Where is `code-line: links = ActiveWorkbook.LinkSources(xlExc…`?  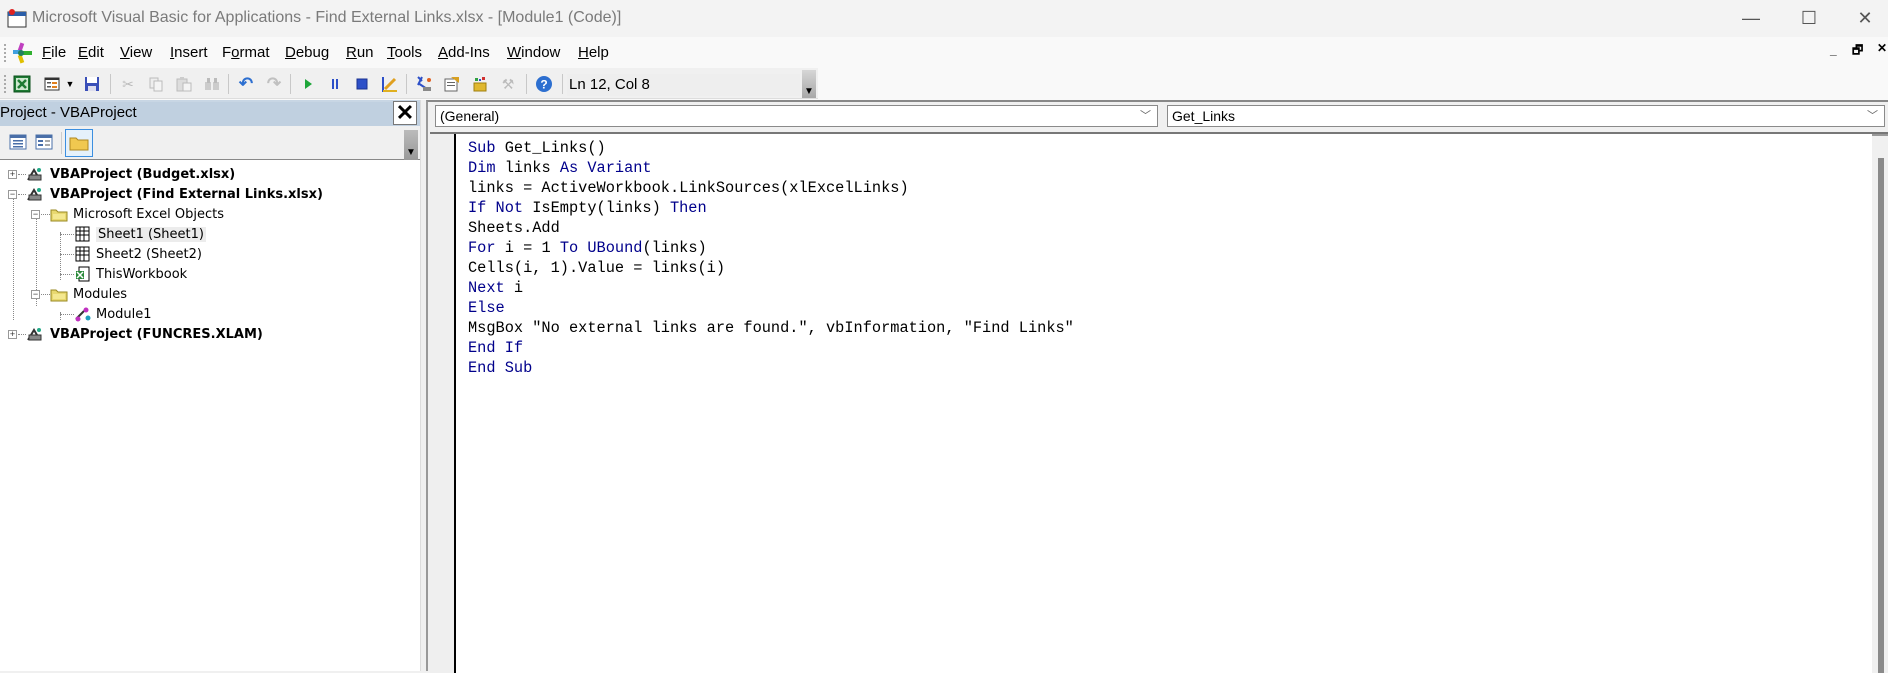 code-line: links = ActiveWorkbook.LinkSources(xlExc… is located at coordinates (771, 188).